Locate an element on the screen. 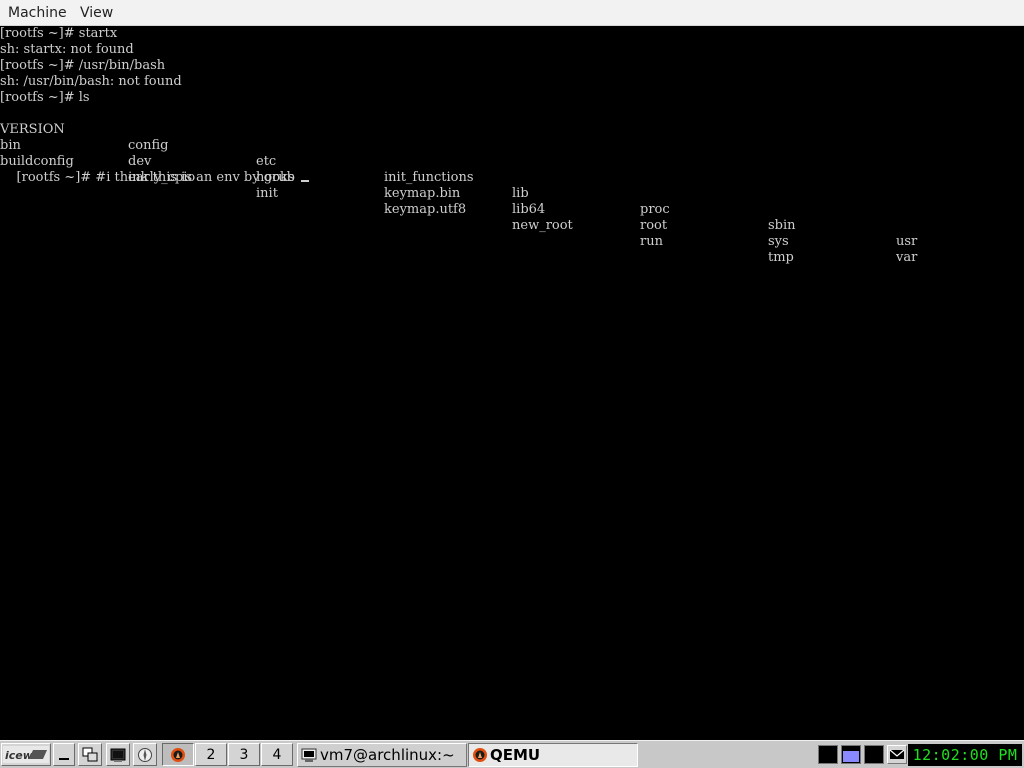 Image resolution: width=1024 pixels, height=768 pixels. terminal-launcher-button is located at coordinates (118, 754).